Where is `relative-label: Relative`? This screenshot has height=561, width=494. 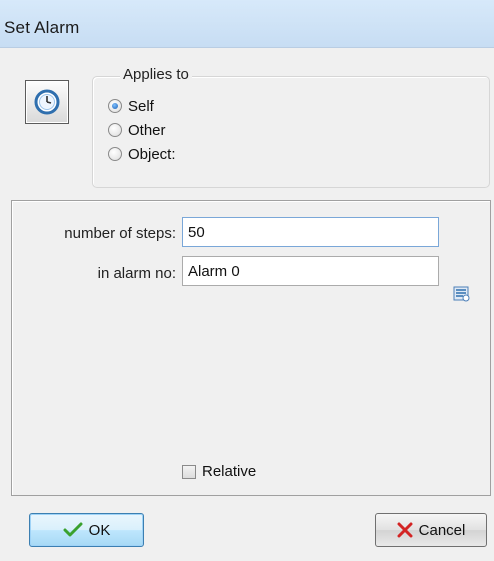
relative-label: Relative is located at coordinates (229, 471).